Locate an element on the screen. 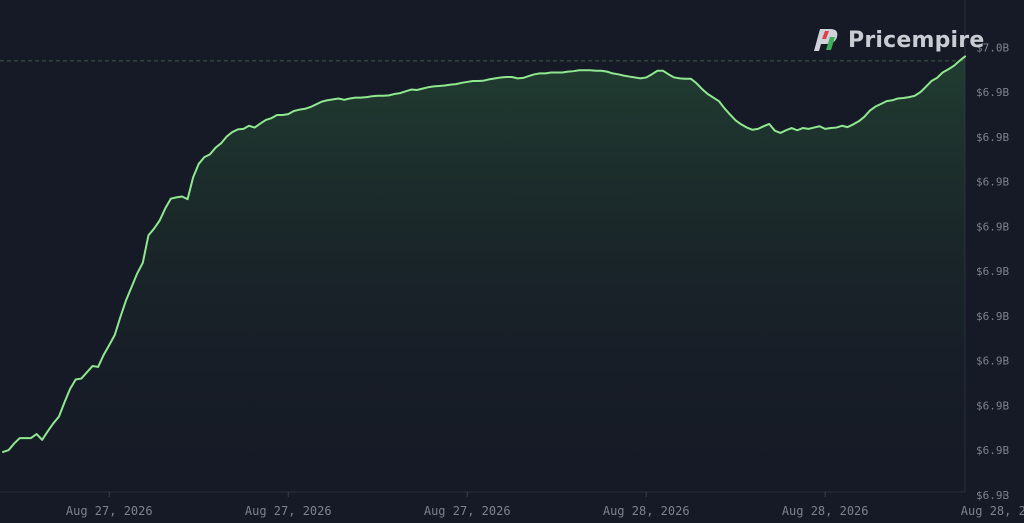  brand-logo: Pricempire is located at coordinates (897, 40).